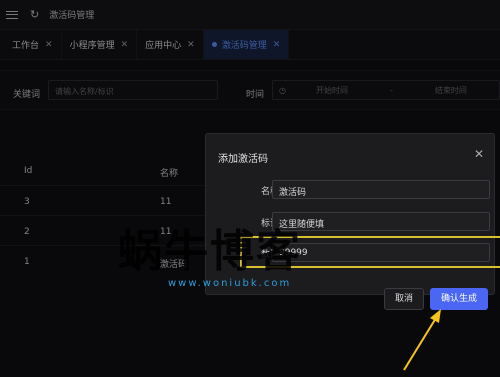 This screenshot has width=500, height=377. What do you see at coordinates (243, 159) in the screenshot?
I see `dialog-title: 添加激活码` at bounding box center [243, 159].